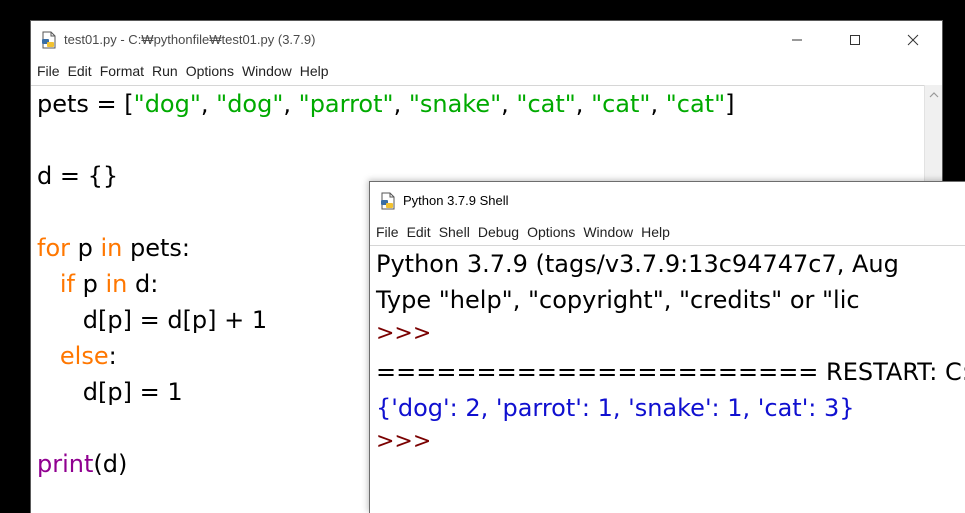 The width and height of the screenshot is (965, 513). Describe the element at coordinates (143, 284) in the screenshot. I see `code-token: d:` at that location.